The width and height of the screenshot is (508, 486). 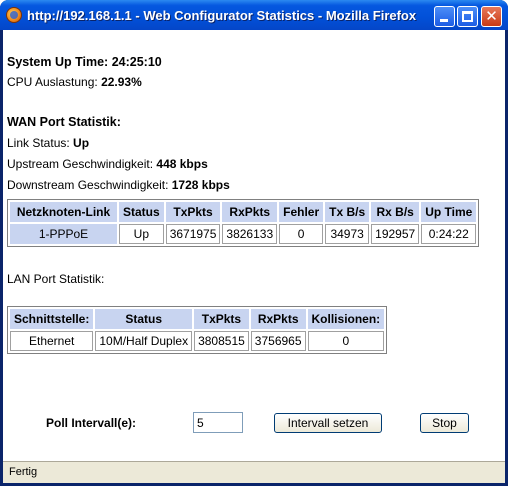 I want to click on table-cell: 3808515, so click(x=221, y=341).